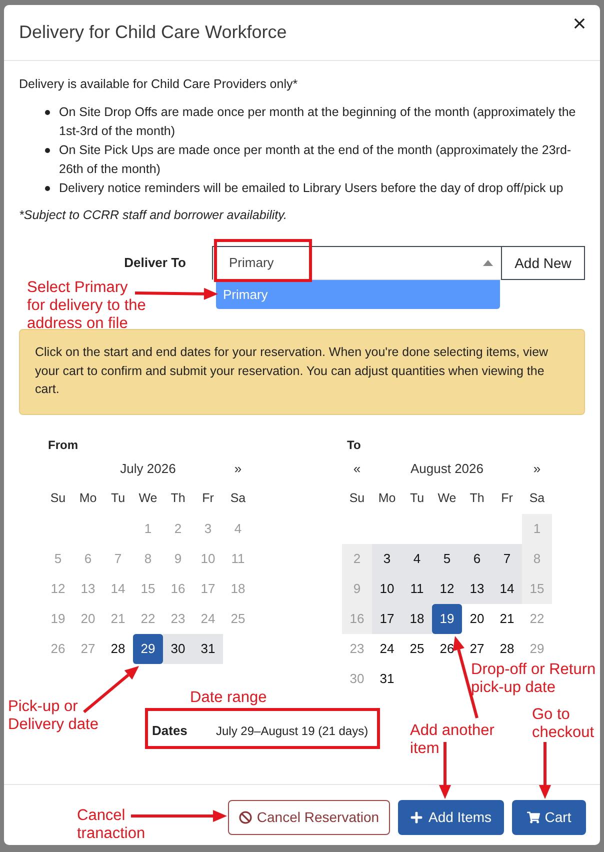  I want to click on intro-text: Delivery is available for Child Care Providers only*, so click(159, 84).